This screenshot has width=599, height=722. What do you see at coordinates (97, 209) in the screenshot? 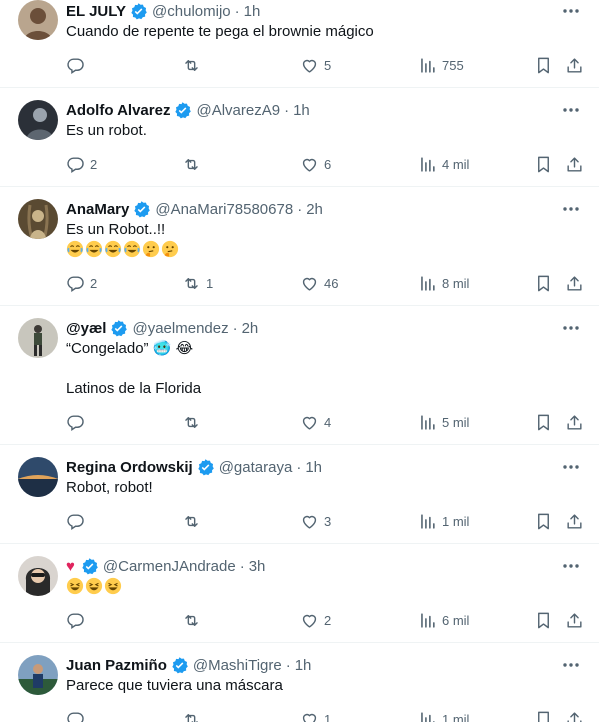
I see `display-name: AnaMary` at bounding box center [97, 209].